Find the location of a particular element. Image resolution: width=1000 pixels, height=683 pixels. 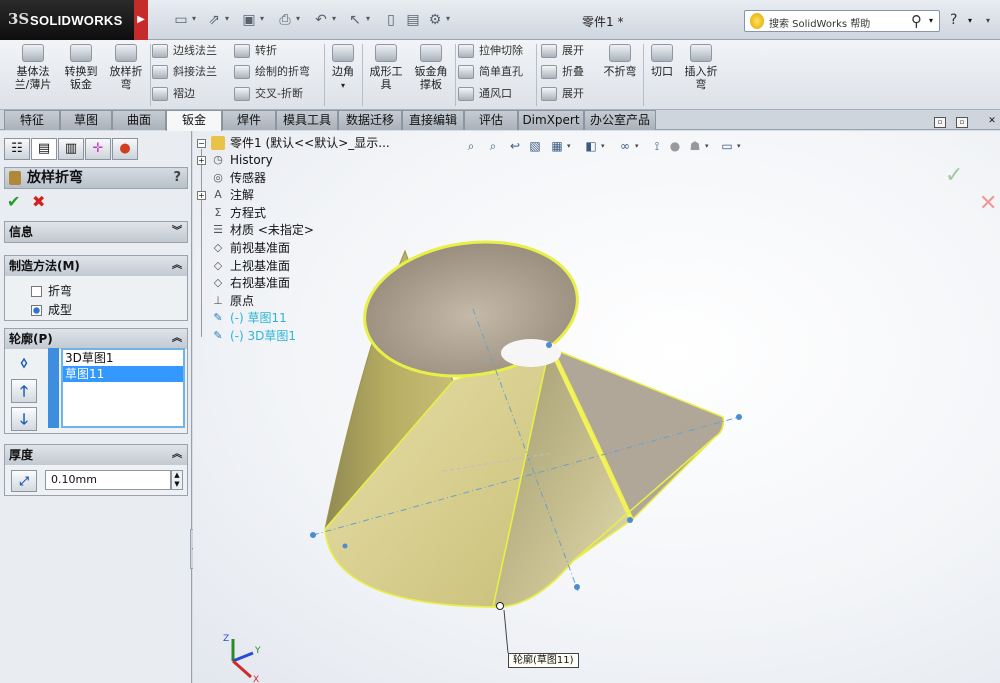

apply-scene-icon: ● is located at coordinates (675, 146).